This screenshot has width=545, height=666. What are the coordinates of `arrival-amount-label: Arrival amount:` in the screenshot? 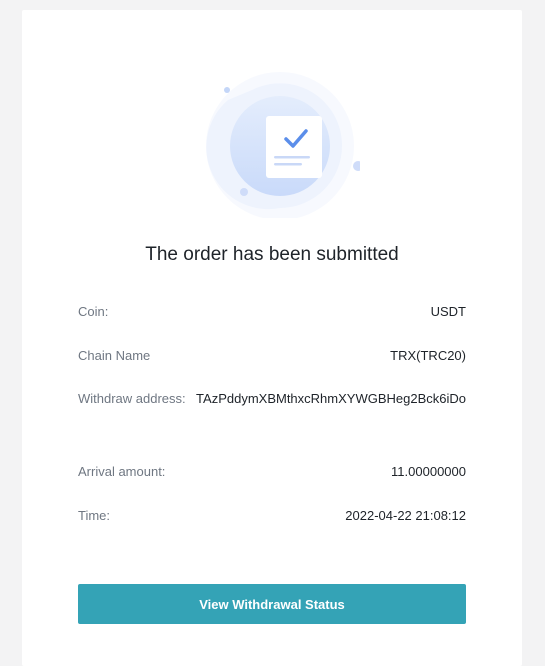 It's located at (122, 471).